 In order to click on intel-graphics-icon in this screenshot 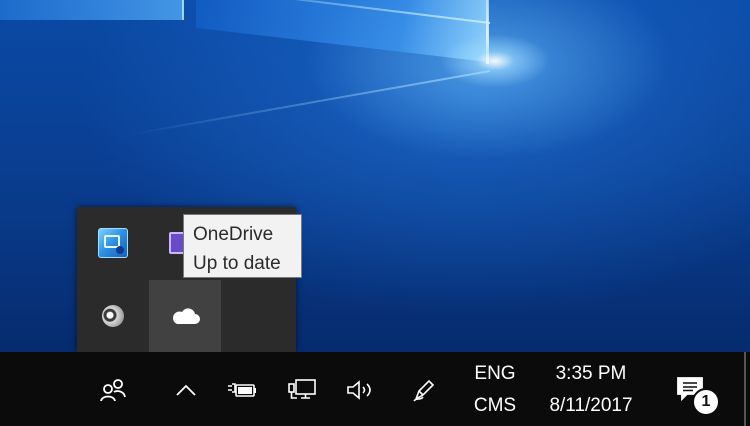, I will do `click(113, 243)`.